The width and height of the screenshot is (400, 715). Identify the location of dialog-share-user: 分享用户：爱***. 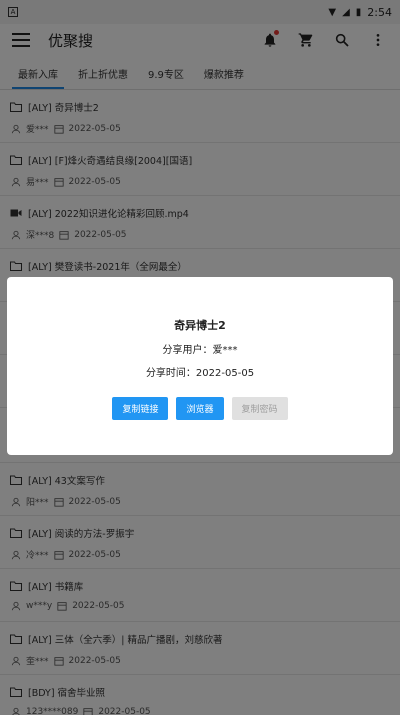
(200, 350).